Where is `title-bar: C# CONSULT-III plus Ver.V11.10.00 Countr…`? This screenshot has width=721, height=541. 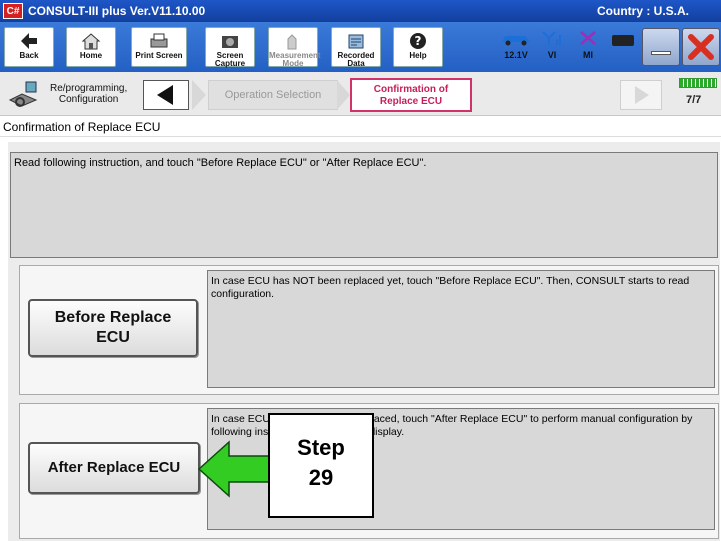 title-bar: C# CONSULT-III plus Ver.V11.10.00 Countr… is located at coordinates (360, 11).